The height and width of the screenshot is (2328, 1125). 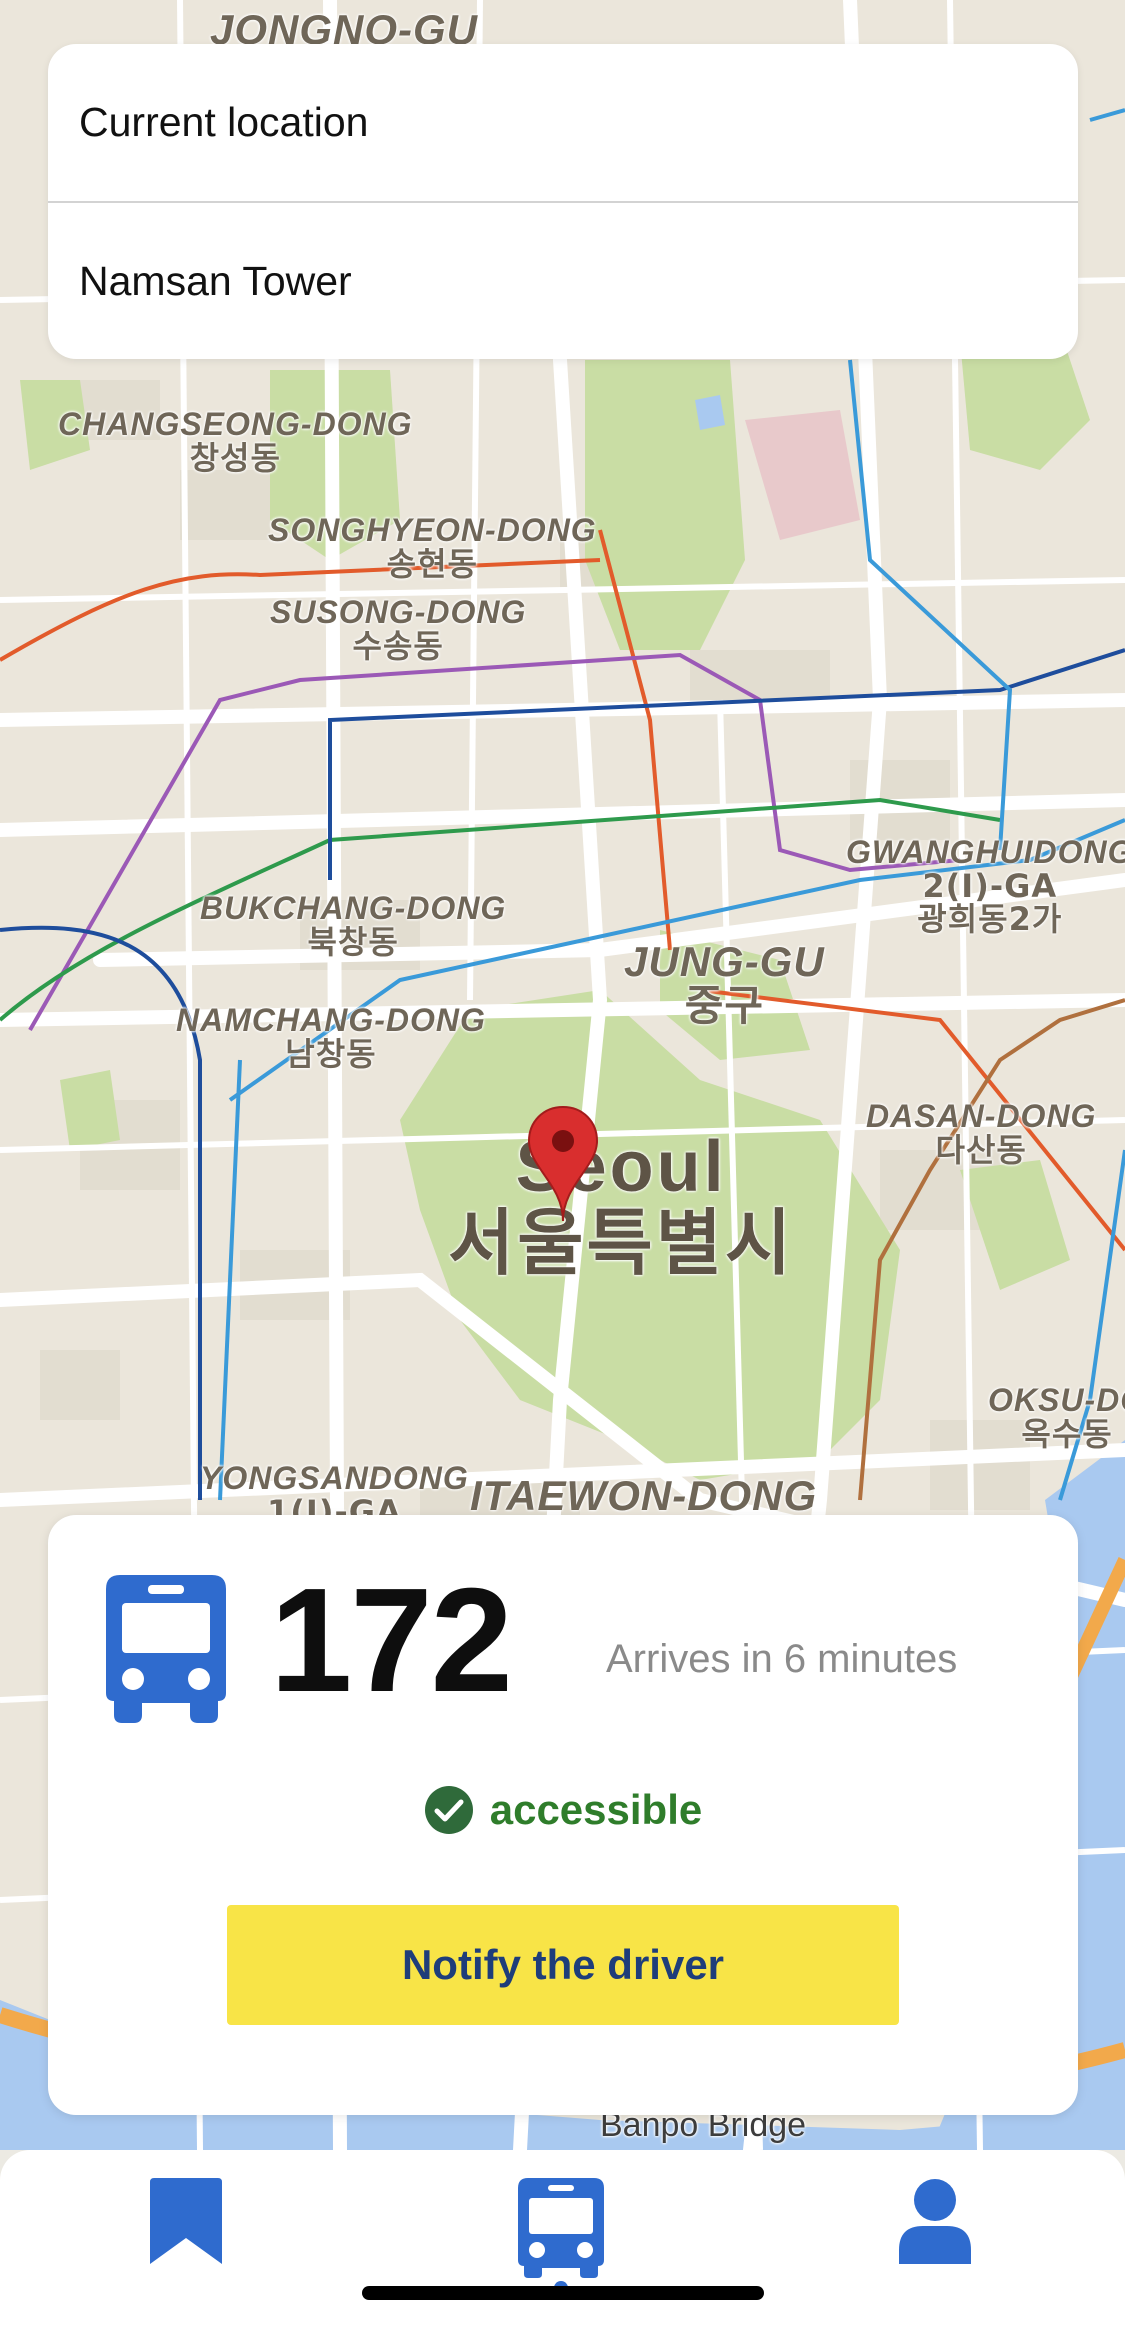 What do you see at coordinates (563, 2293) in the screenshot?
I see `home-indicator` at bounding box center [563, 2293].